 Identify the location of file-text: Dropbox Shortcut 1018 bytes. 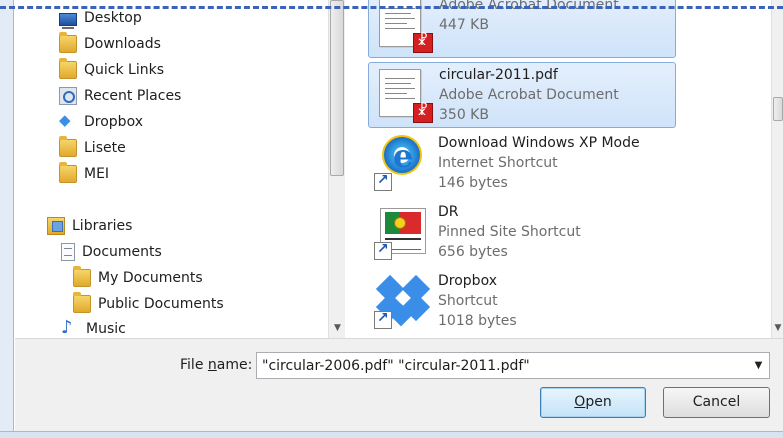
(477, 301).